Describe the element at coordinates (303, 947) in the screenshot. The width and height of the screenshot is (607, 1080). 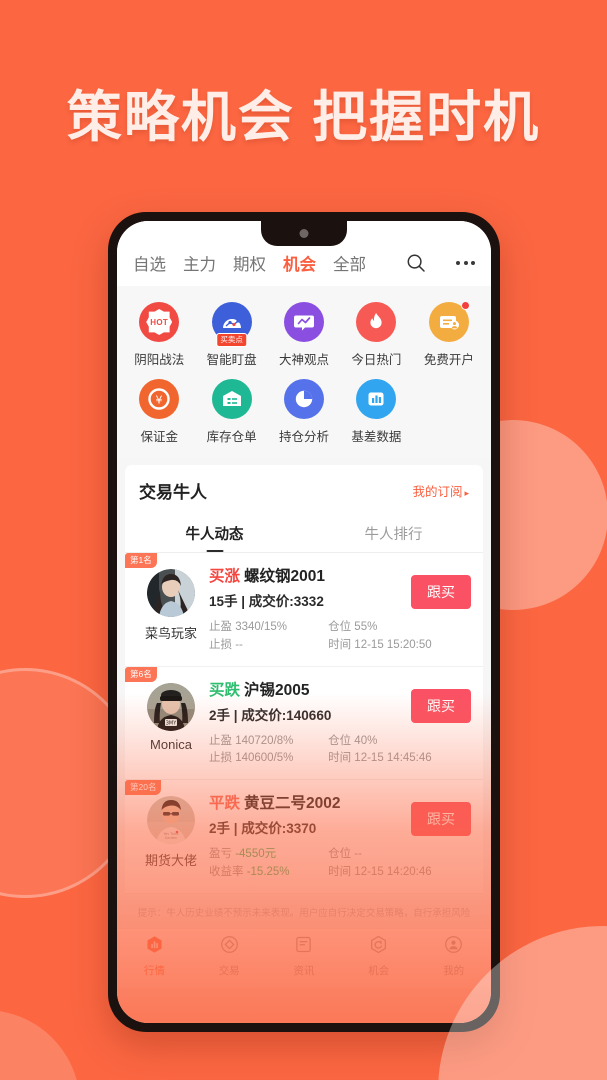
I see `news-icon` at that location.